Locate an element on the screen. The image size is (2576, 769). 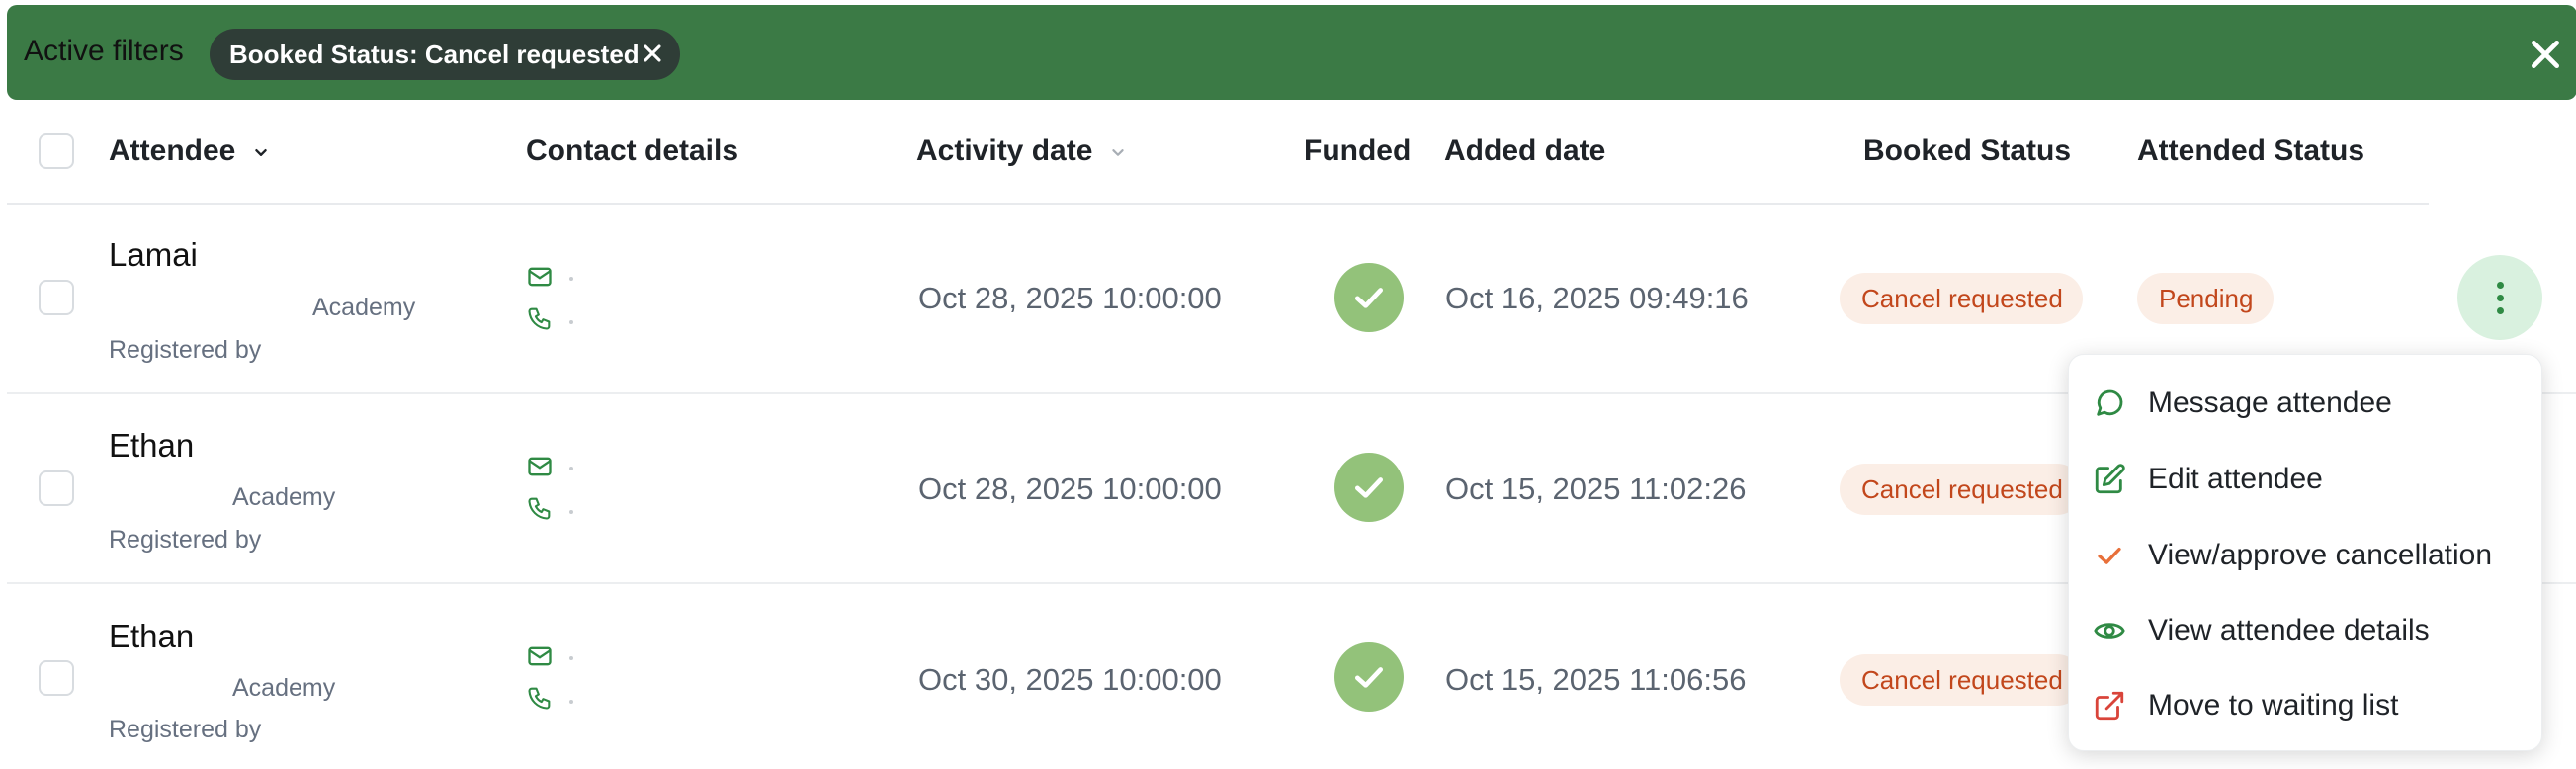
menu-item-message-attendee: Message attendee is located at coordinates (2306, 402).